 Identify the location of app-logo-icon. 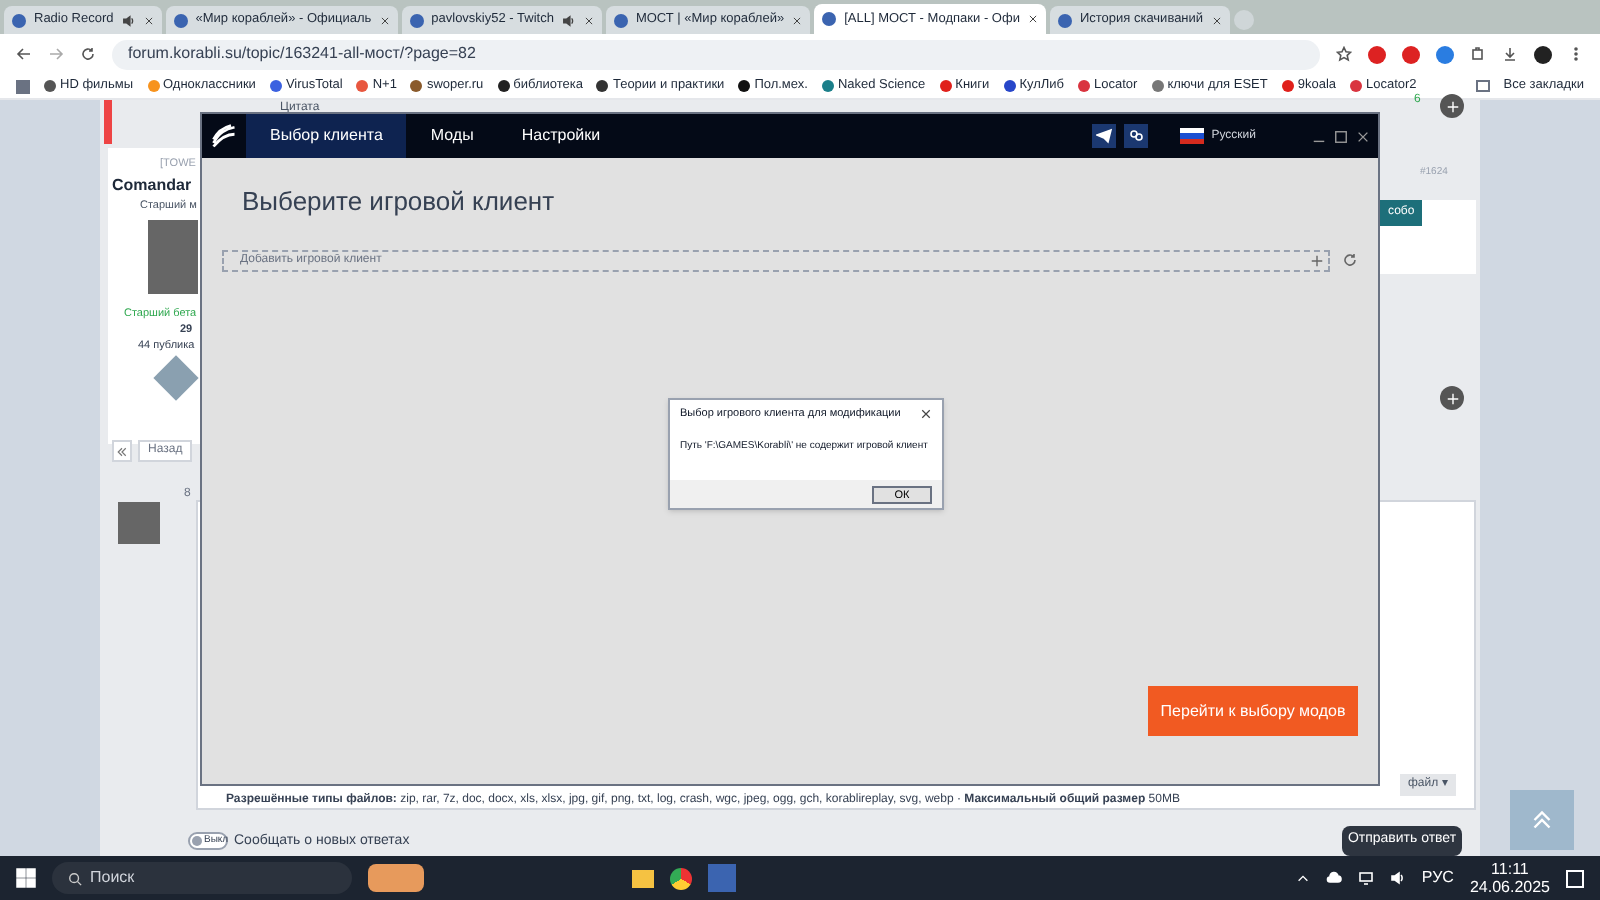
(224, 136).